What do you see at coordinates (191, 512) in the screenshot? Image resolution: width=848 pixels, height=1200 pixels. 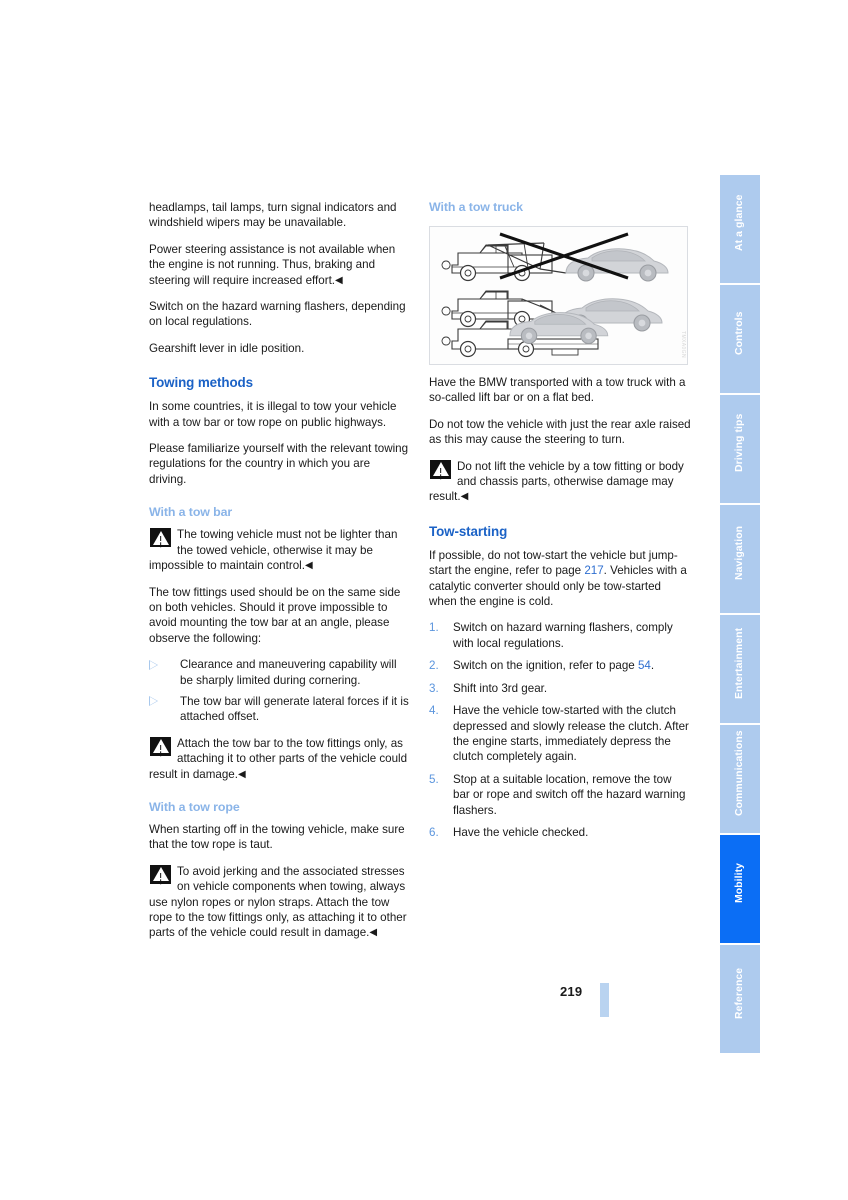 I see `heading-with-a-tow-bar: With a tow bar` at bounding box center [191, 512].